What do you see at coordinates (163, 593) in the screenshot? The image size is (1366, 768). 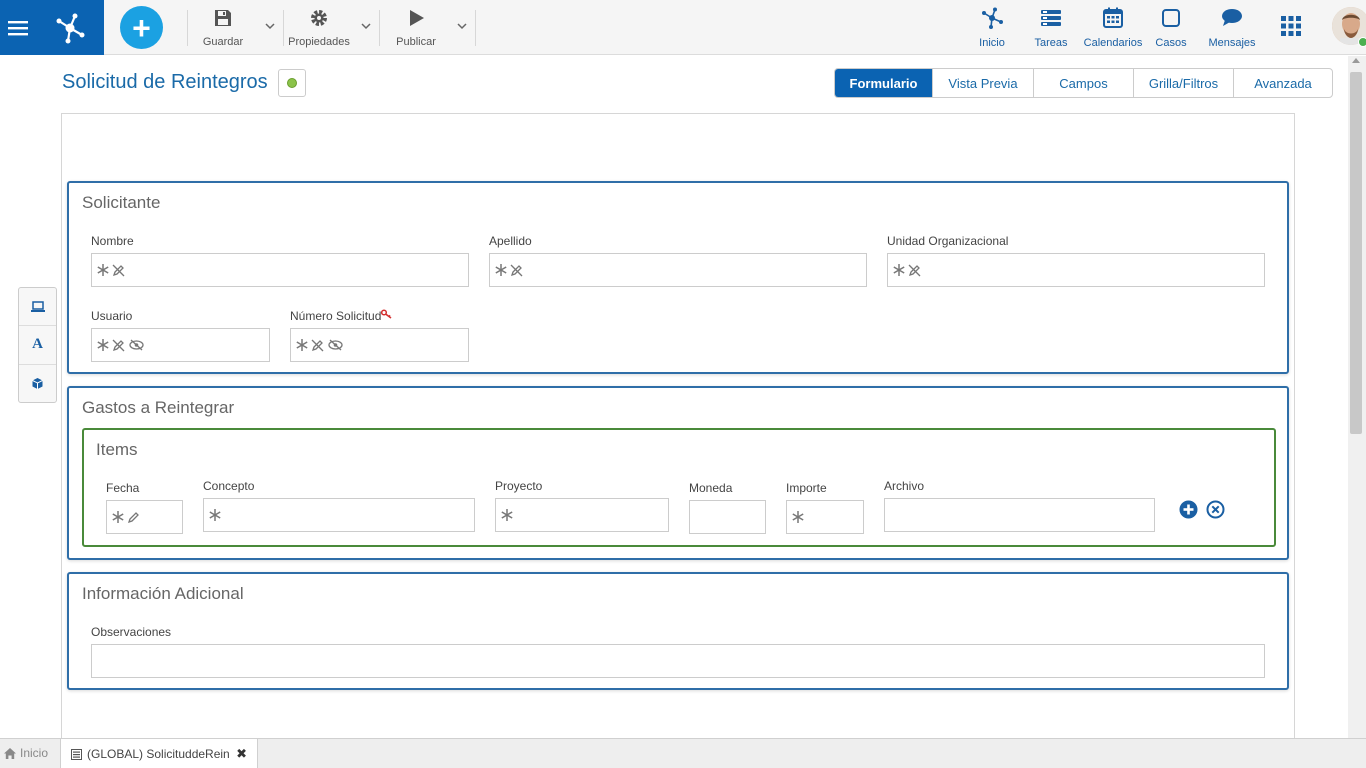 I see `section-title: Información Adicional` at bounding box center [163, 593].